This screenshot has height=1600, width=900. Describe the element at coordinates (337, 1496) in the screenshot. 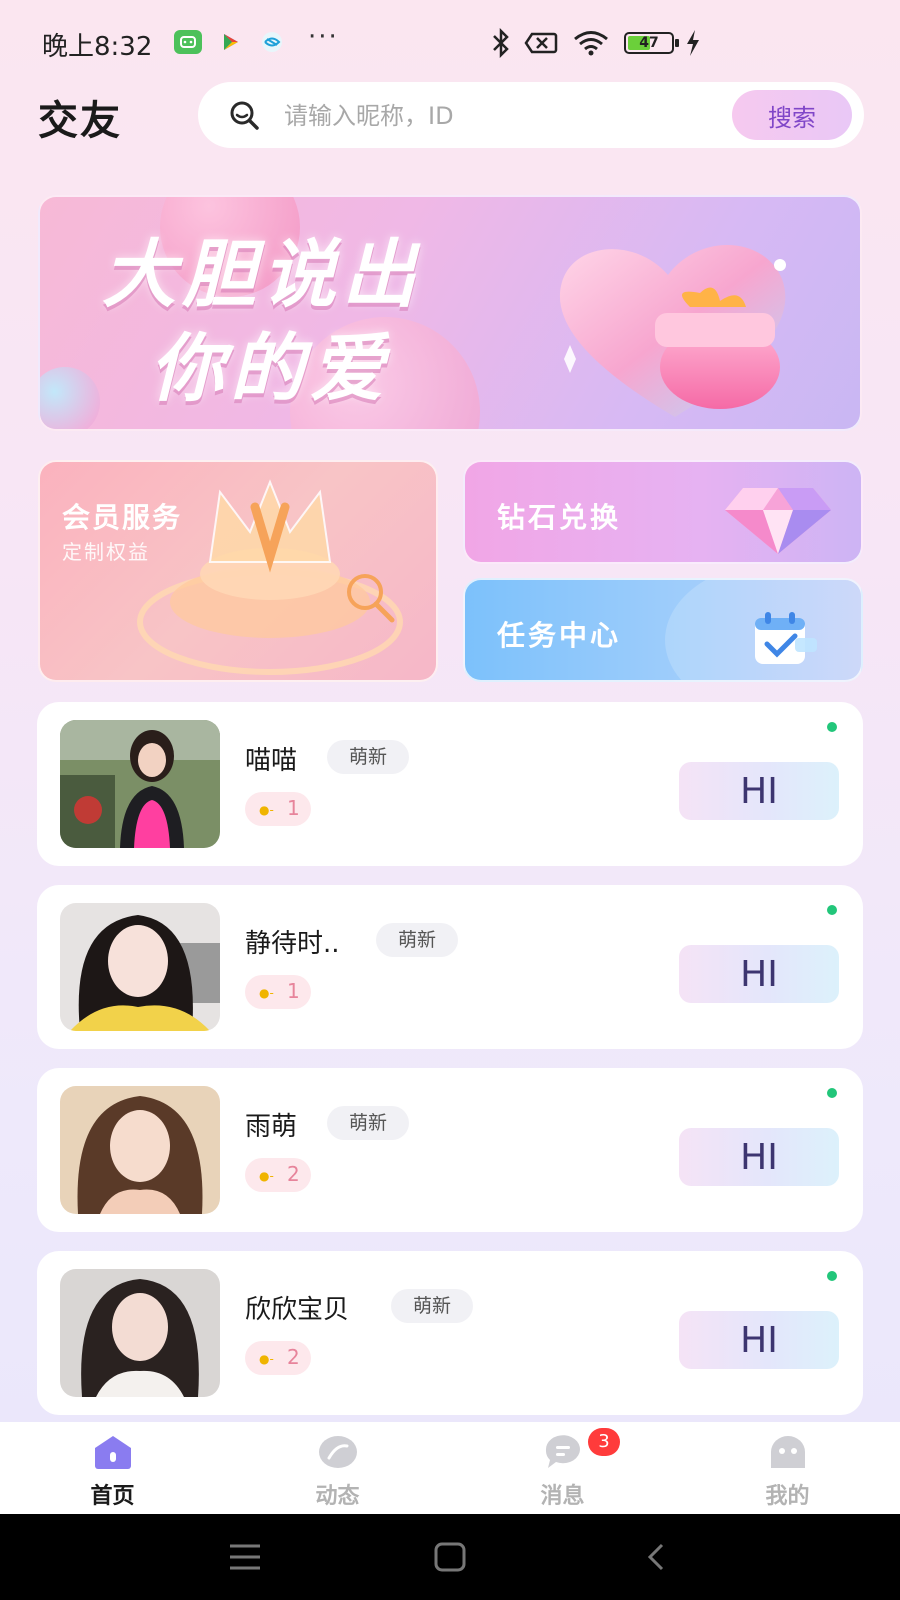

I see `tab-label: 动态` at that location.